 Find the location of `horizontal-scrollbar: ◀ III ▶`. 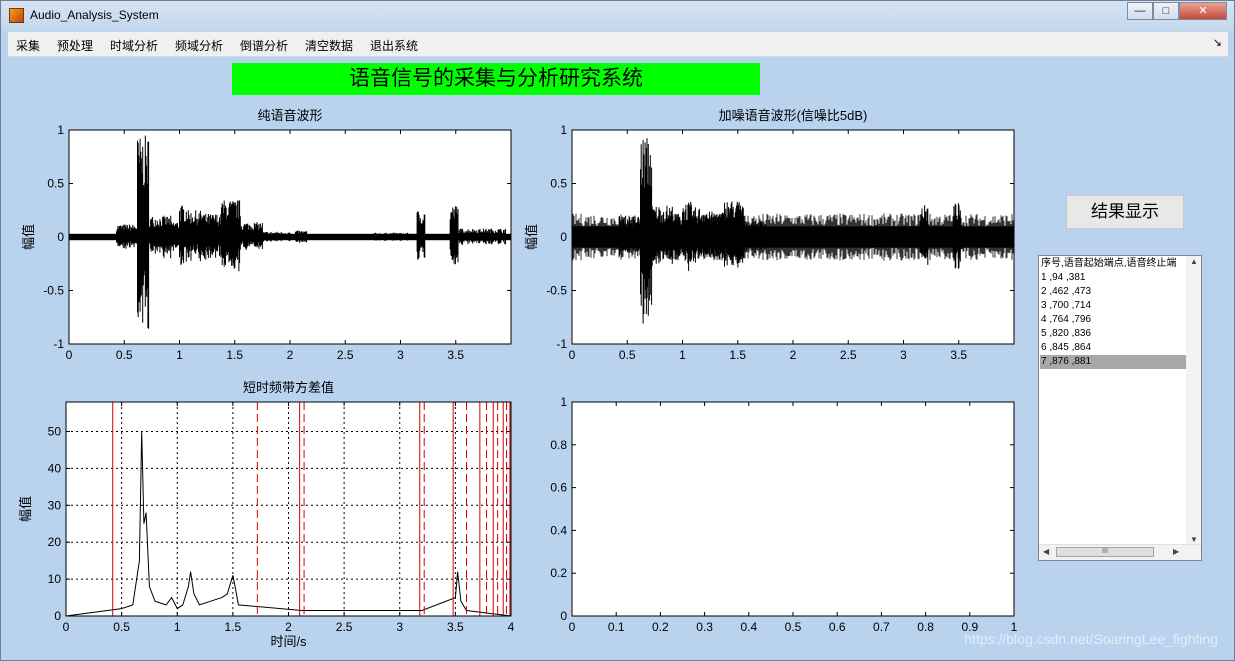

horizontal-scrollbar: ◀ III ▶ is located at coordinates (1120, 552).